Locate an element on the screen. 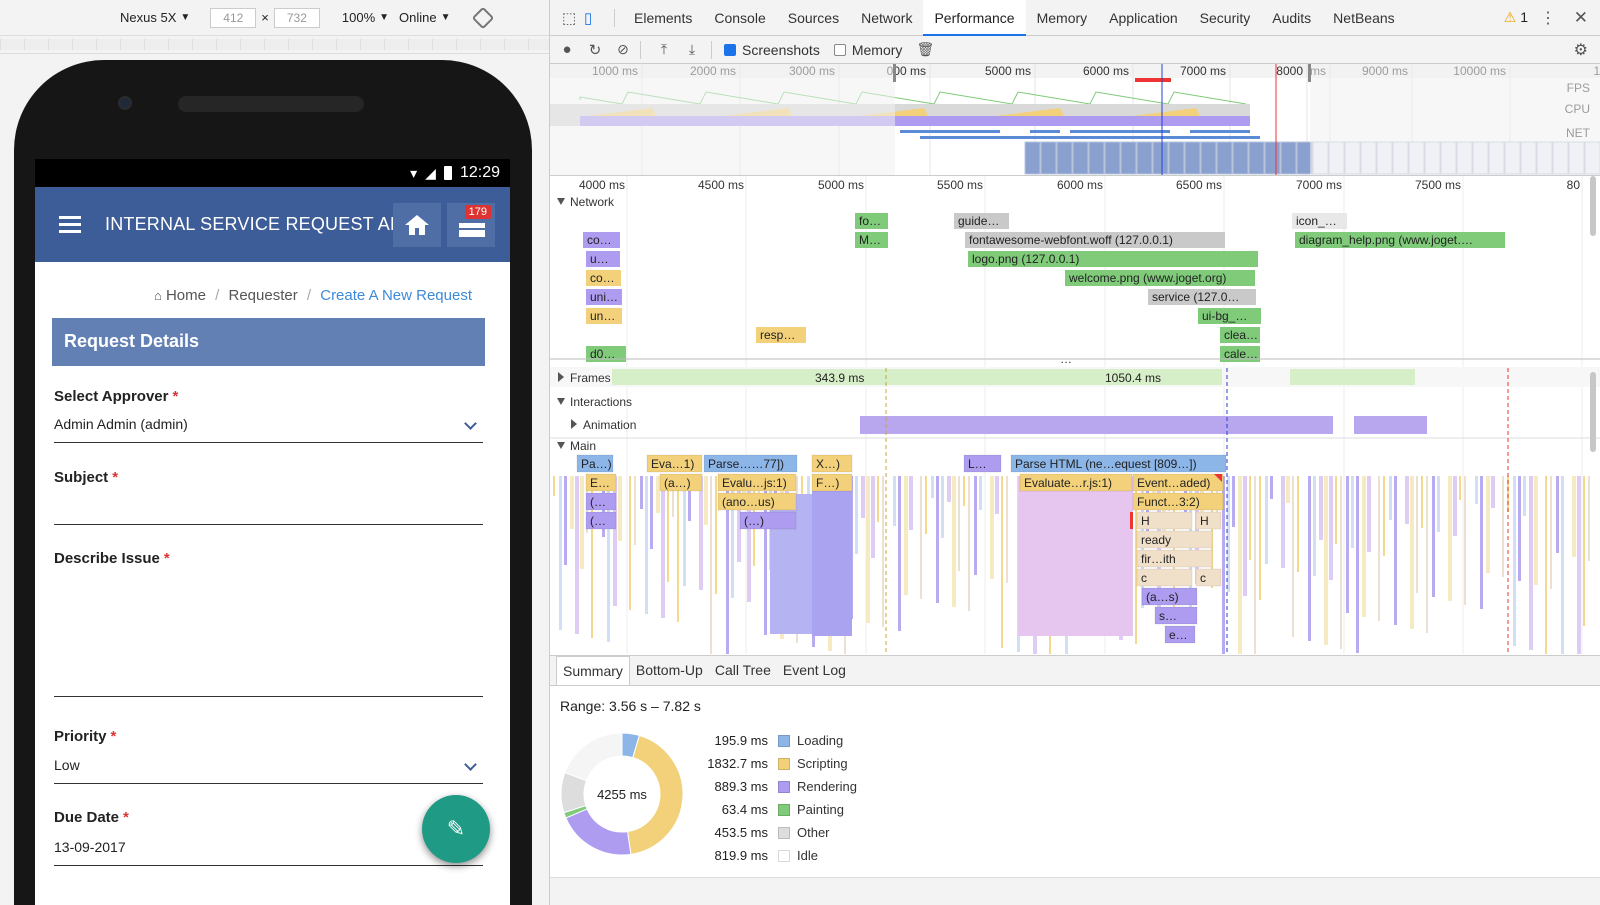 This screenshot has height=905, width=1600. tab-sources: Sources is located at coordinates (813, 18).